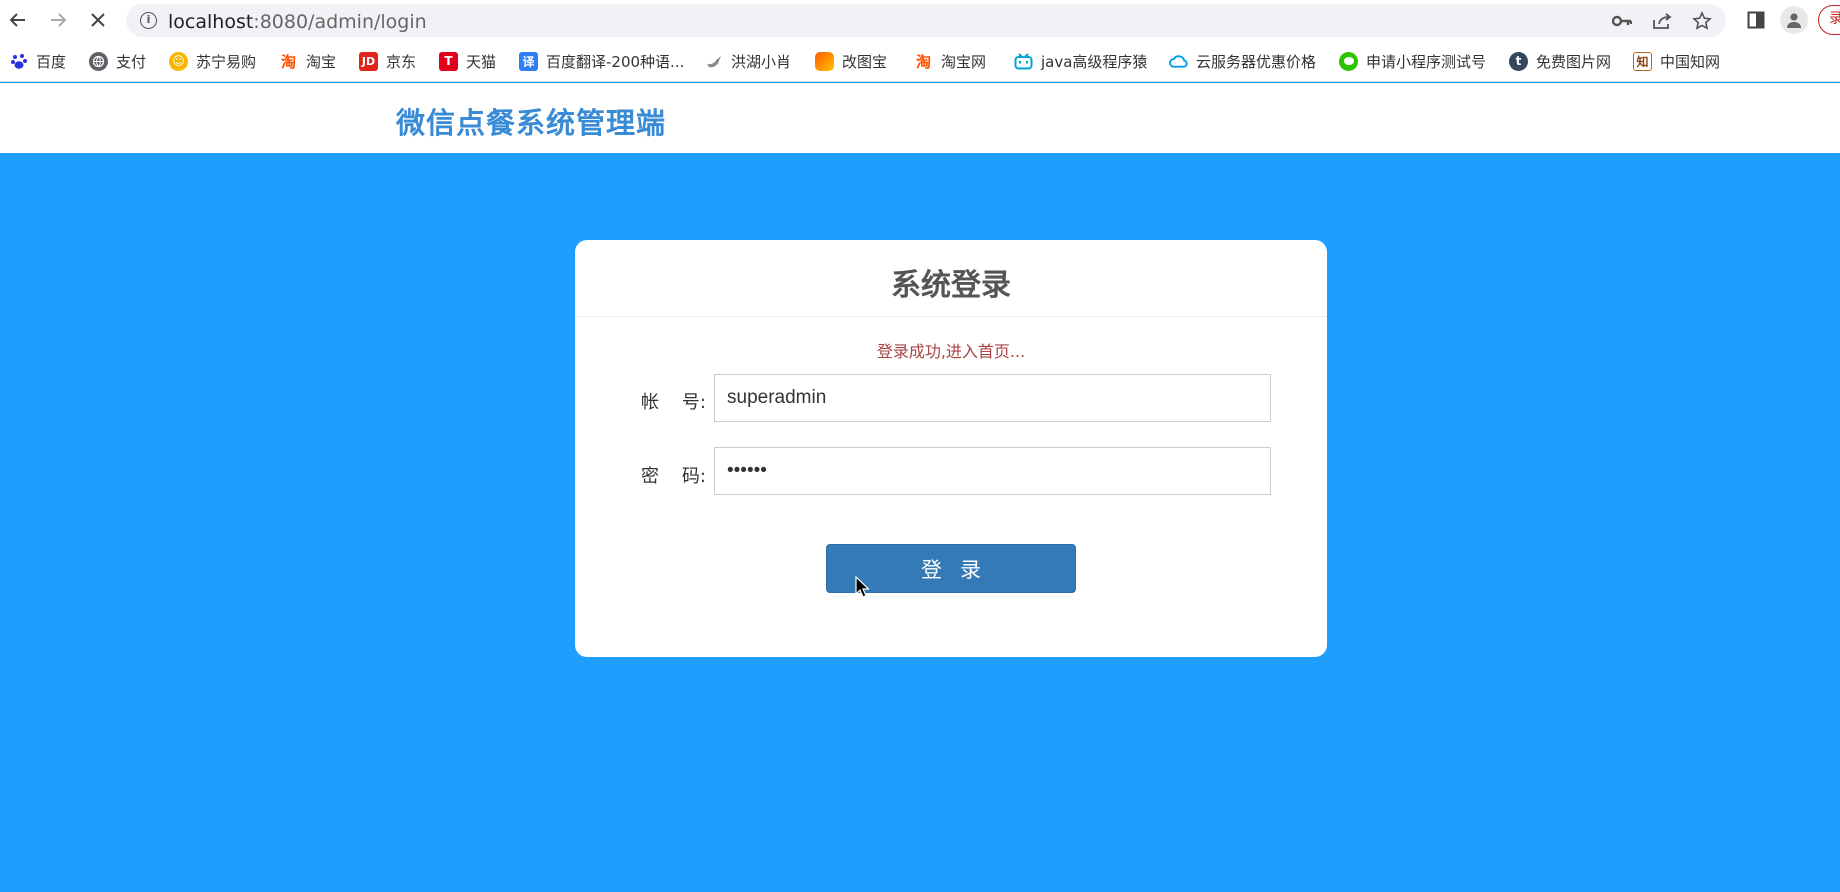 This screenshot has height=892, width=1840. I want to click on bookmark-cnki: 知 中国知网, so click(1676, 61).